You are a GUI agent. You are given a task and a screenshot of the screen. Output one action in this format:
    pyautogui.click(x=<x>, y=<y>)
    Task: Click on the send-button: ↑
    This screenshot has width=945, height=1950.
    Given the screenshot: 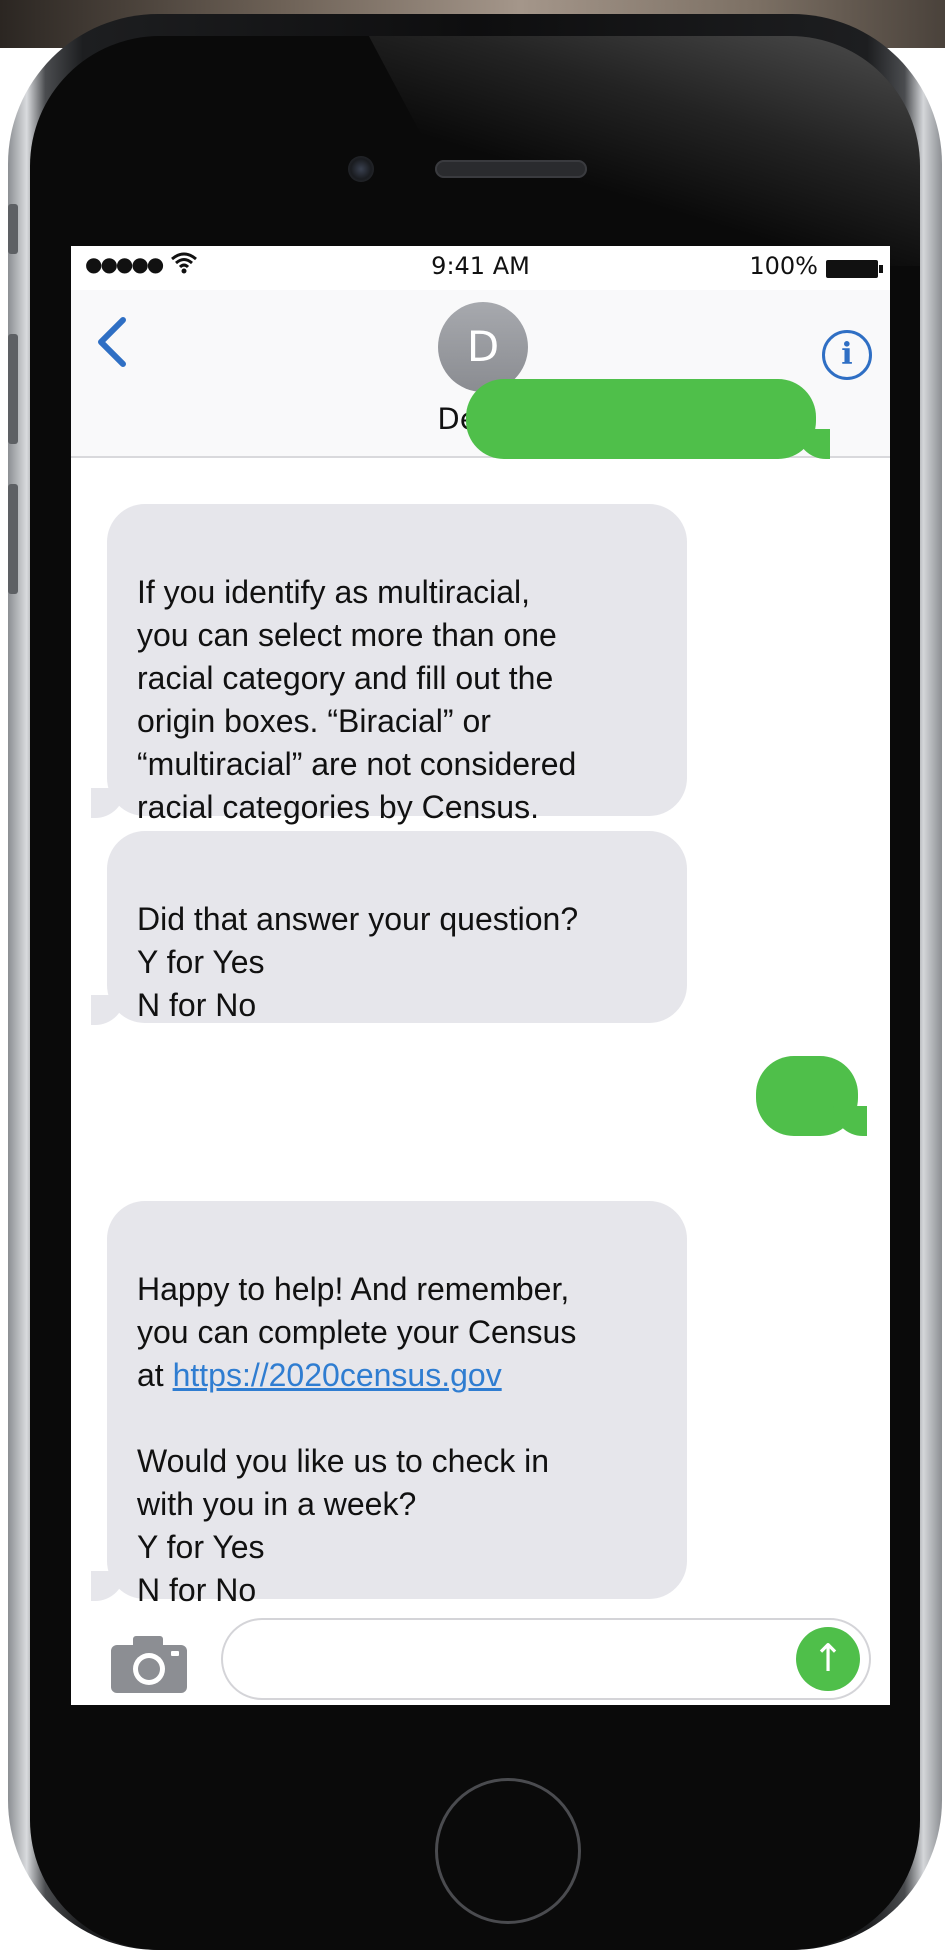 What is the action you would take?
    pyautogui.click(x=828, y=1659)
    